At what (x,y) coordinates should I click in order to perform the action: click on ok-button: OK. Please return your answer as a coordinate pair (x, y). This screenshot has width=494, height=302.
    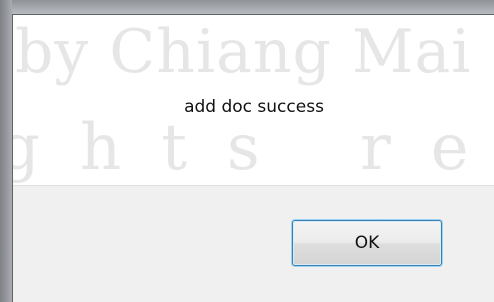
    Looking at the image, I should click on (367, 243).